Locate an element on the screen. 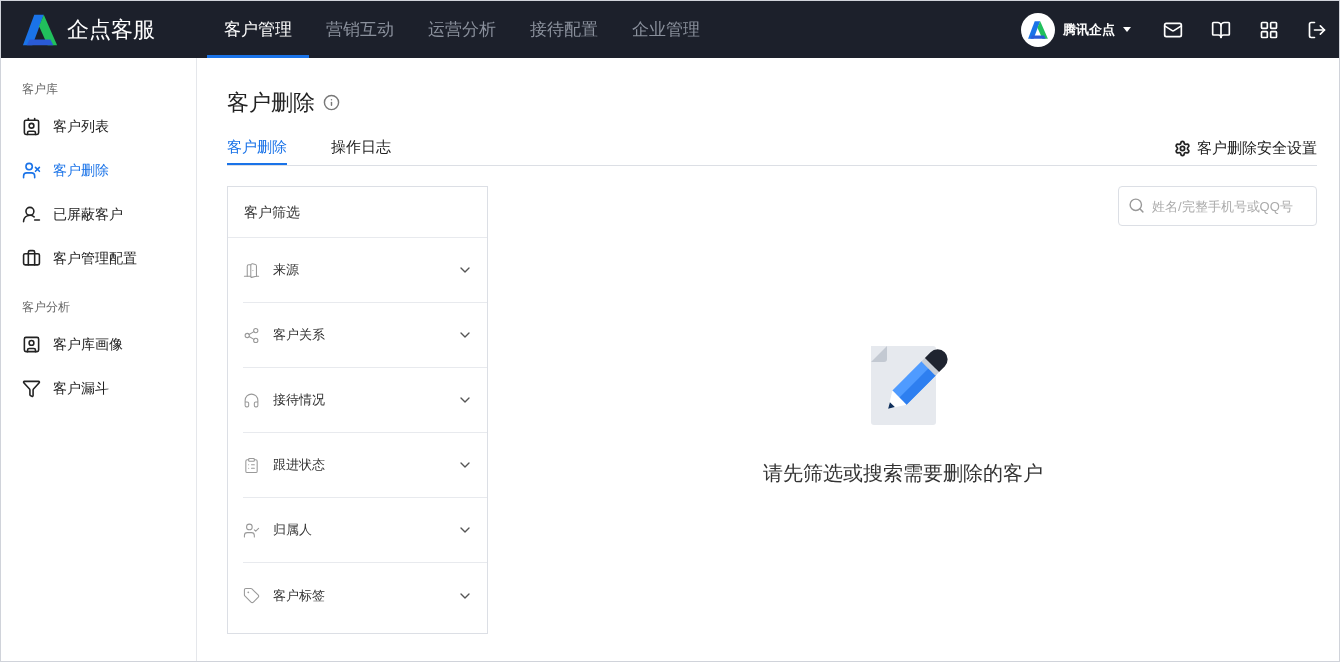  sidebar-item: 客户列表 is located at coordinates (98, 126).